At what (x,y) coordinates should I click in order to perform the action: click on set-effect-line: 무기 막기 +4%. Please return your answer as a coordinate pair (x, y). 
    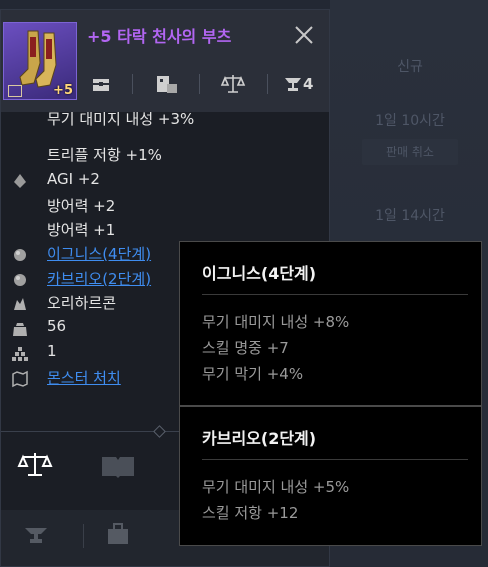
    Looking at the image, I should click on (253, 374).